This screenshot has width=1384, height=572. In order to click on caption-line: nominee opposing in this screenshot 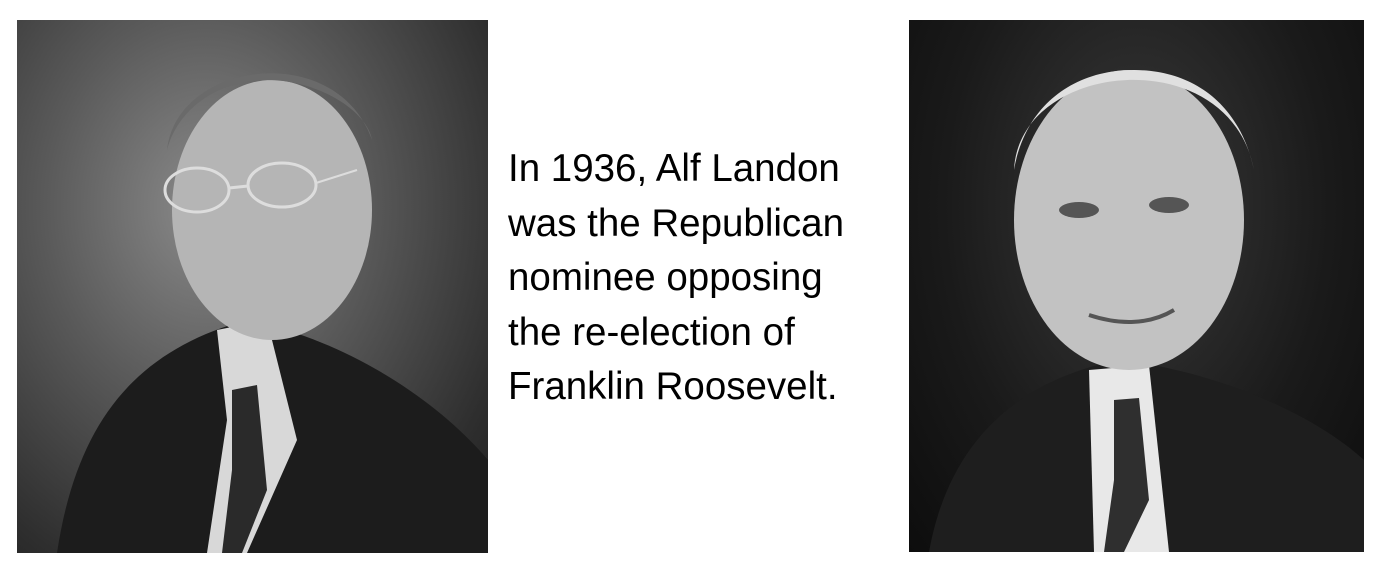, I will do `click(665, 277)`.